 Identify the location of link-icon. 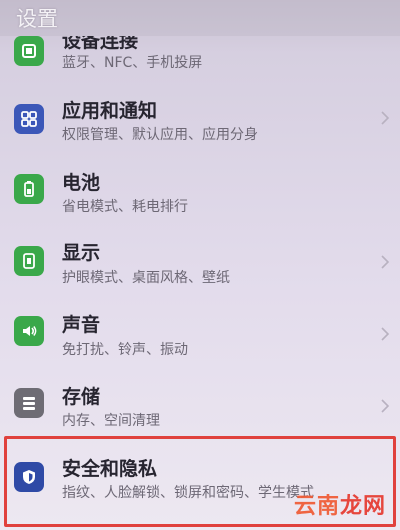
(29, 51).